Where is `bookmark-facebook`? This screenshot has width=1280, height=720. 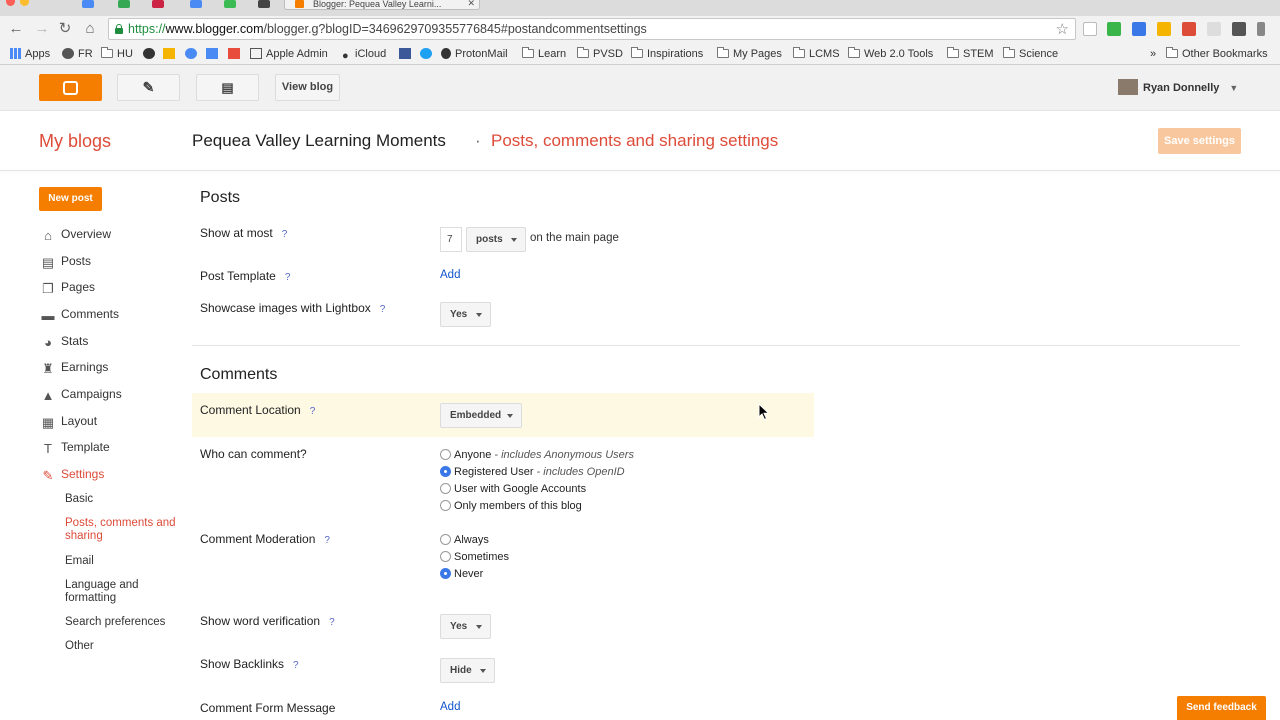
bookmark-facebook is located at coordinates (407, 54).